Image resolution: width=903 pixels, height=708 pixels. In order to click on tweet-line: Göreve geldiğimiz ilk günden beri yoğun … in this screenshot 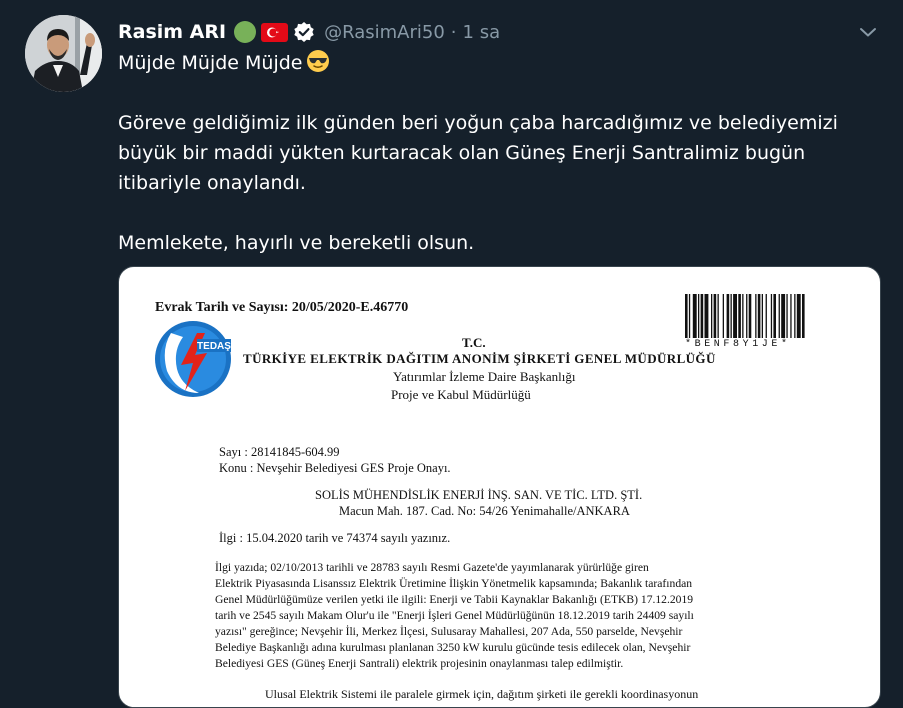, I will do `click(478, 123)`.